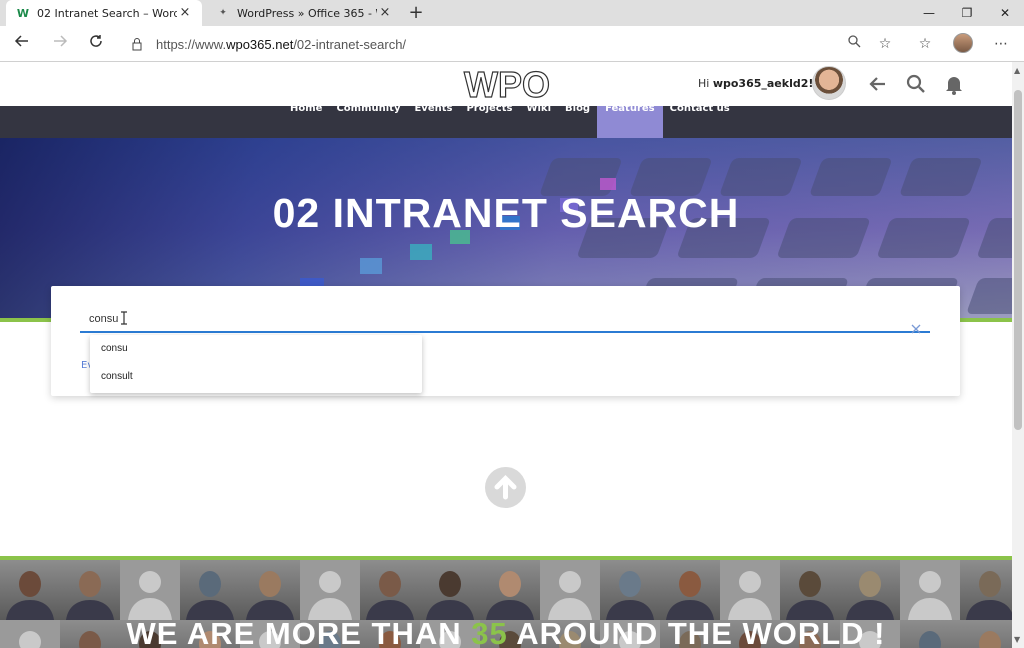 The height and width of the screenshot is (648, 1024). Describe the element at coordinates (1018, 260) in the screenshot. I see `scroll-thumb` at that location.